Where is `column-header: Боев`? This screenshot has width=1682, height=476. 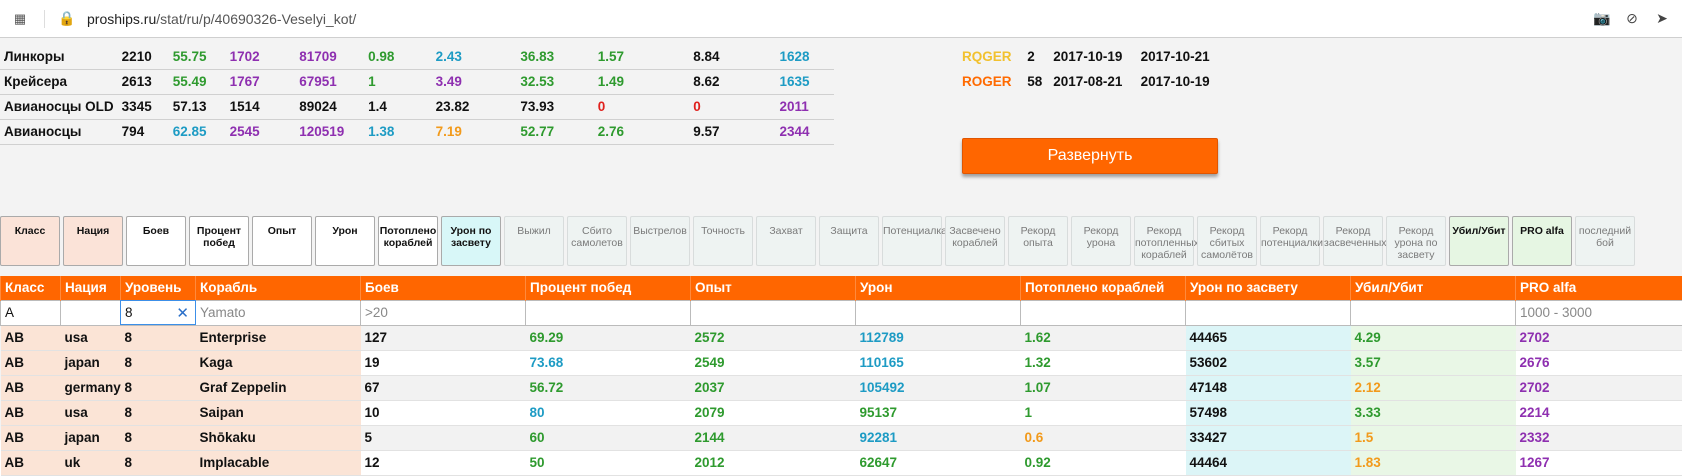
column-header: Боев is located at coordinates (443, 288).